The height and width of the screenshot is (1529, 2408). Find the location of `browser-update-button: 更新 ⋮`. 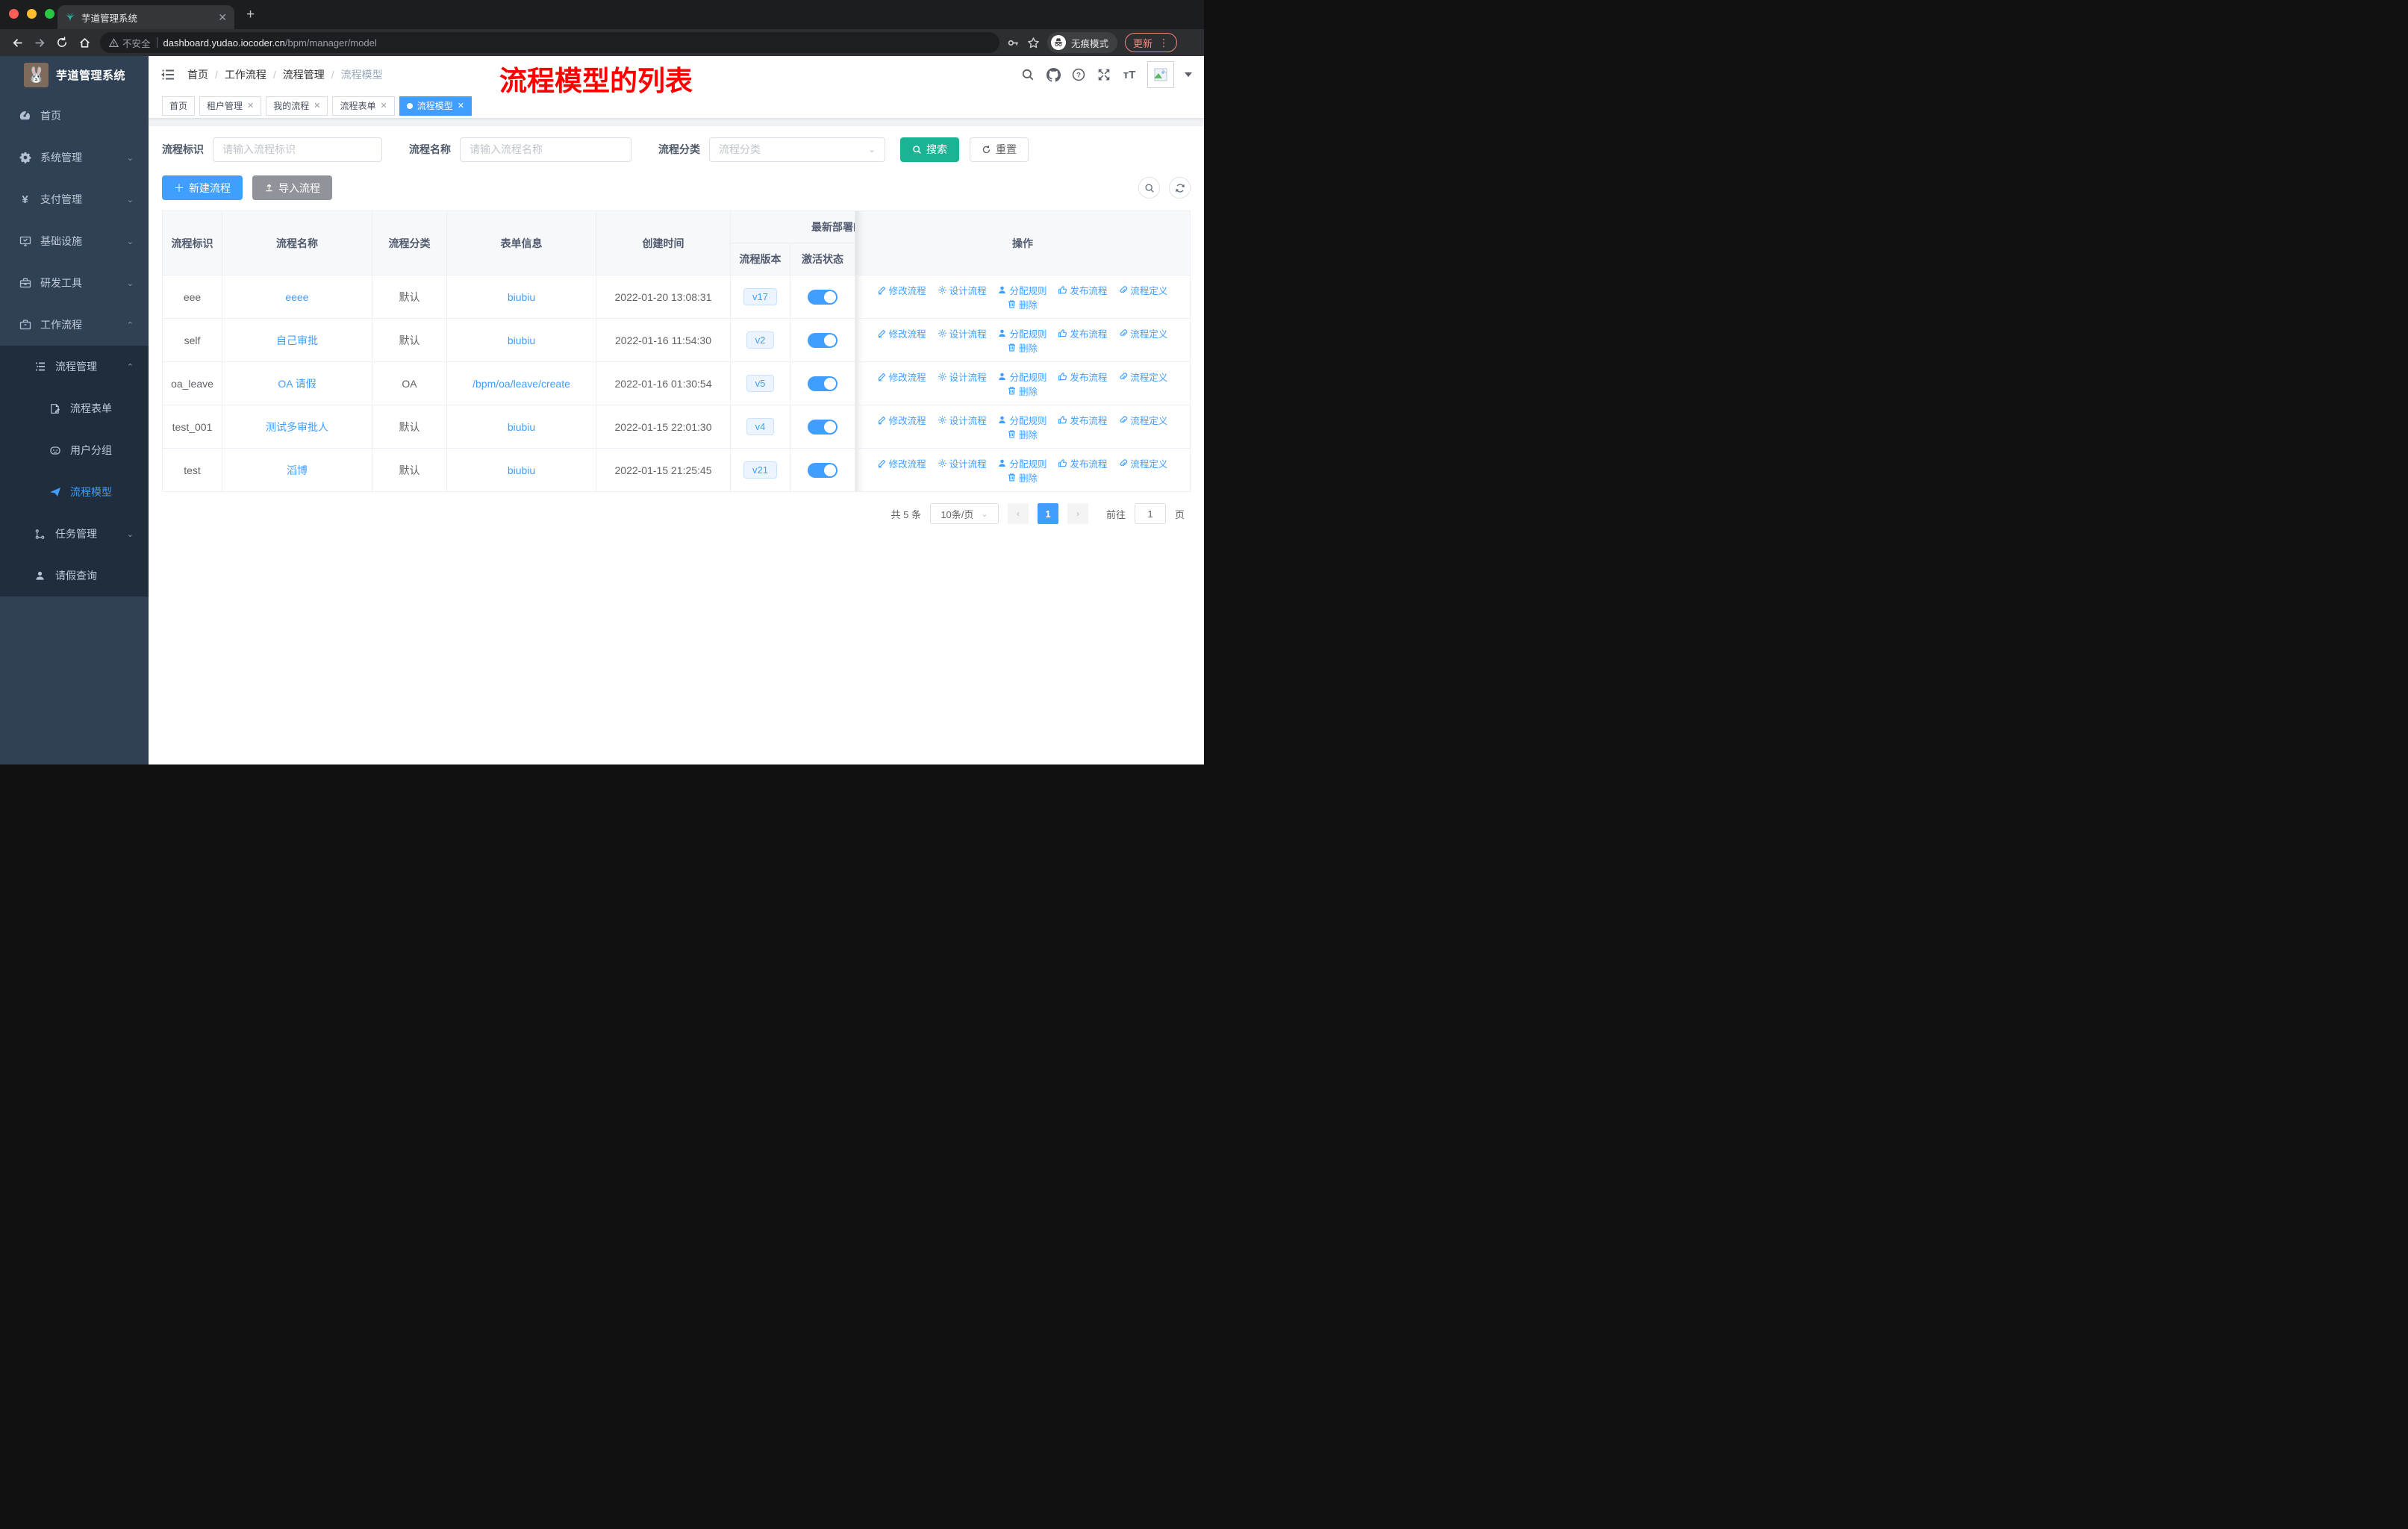

browser-update-button: 更新 ⋮ is located at coordinates (1151, 42).